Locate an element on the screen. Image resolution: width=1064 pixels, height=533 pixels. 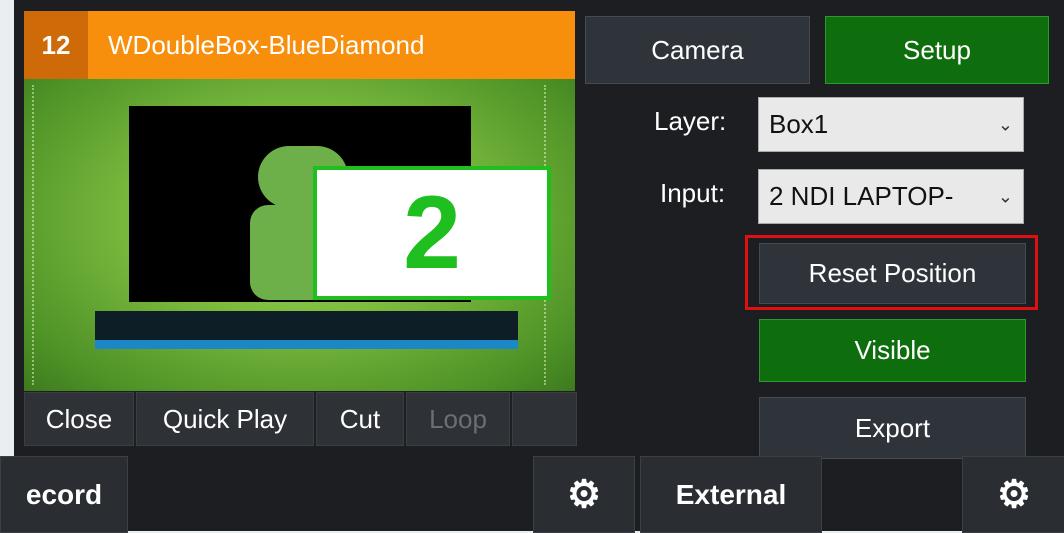
close-button: Close is located at coordinates (79, 419).